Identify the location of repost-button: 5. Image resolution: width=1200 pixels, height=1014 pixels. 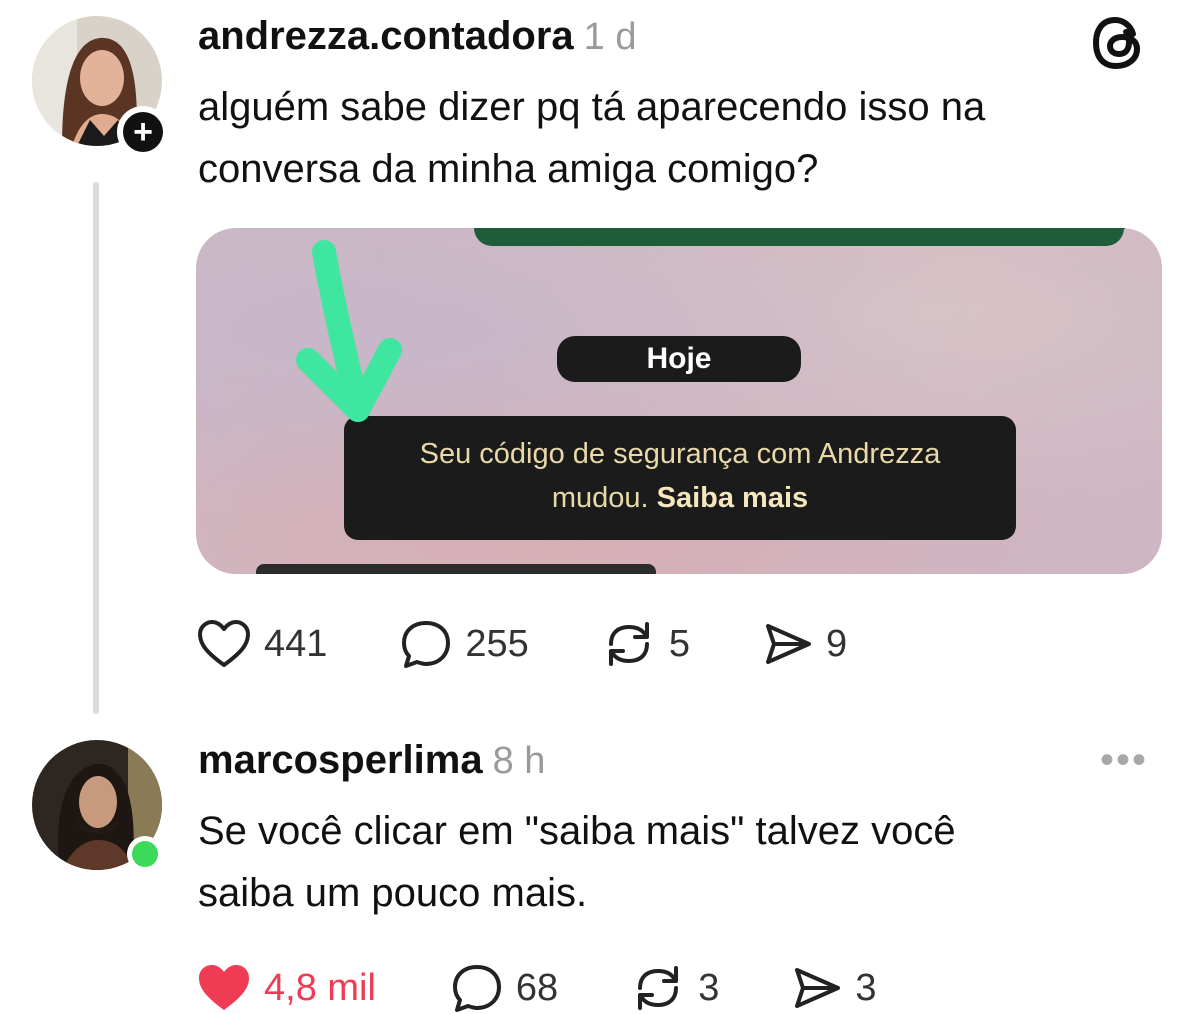
(645, 644).